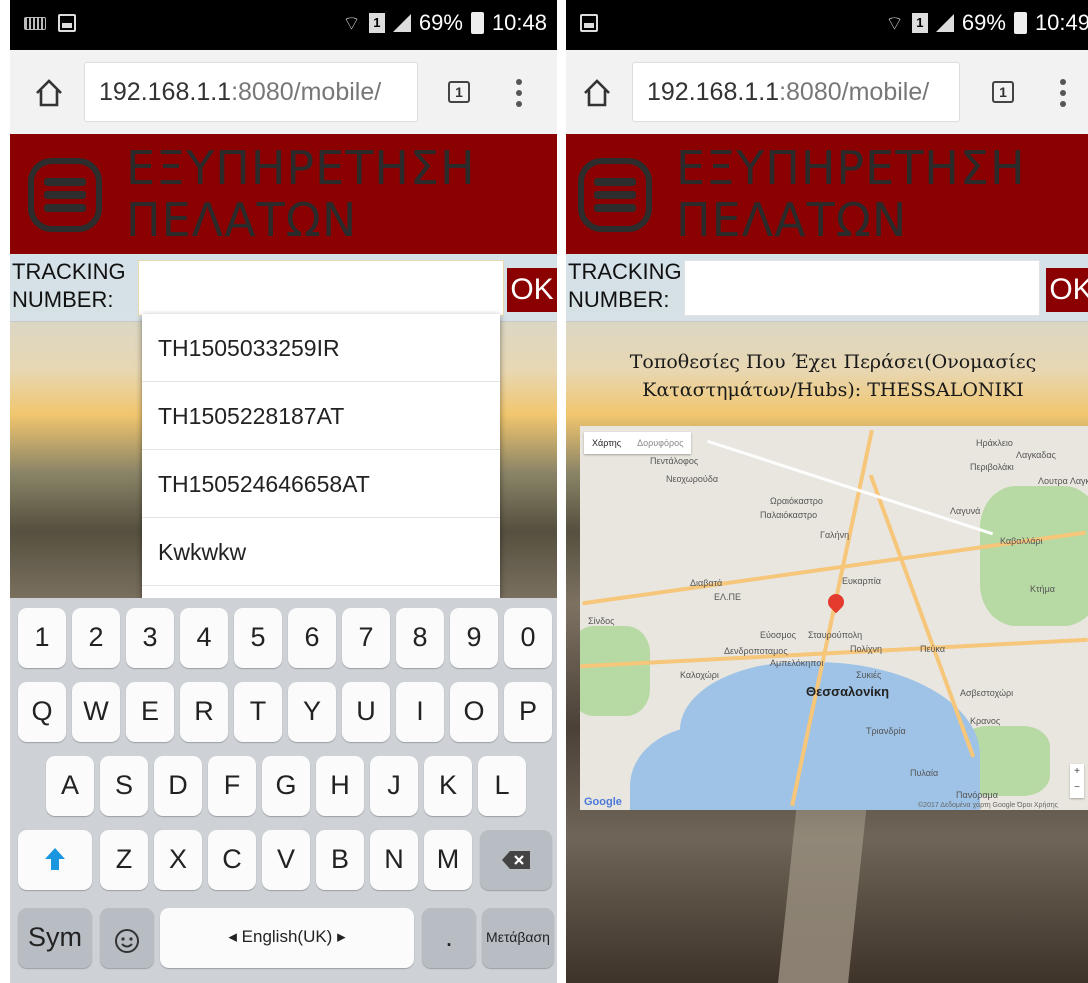  What do you see at coordinates (127, 941) in the screenshot?
I see `emoji-icon` at bounding box center [127, 941].